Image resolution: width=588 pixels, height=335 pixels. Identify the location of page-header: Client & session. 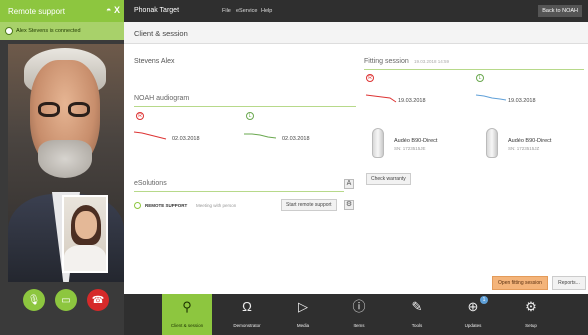
(356, 33).